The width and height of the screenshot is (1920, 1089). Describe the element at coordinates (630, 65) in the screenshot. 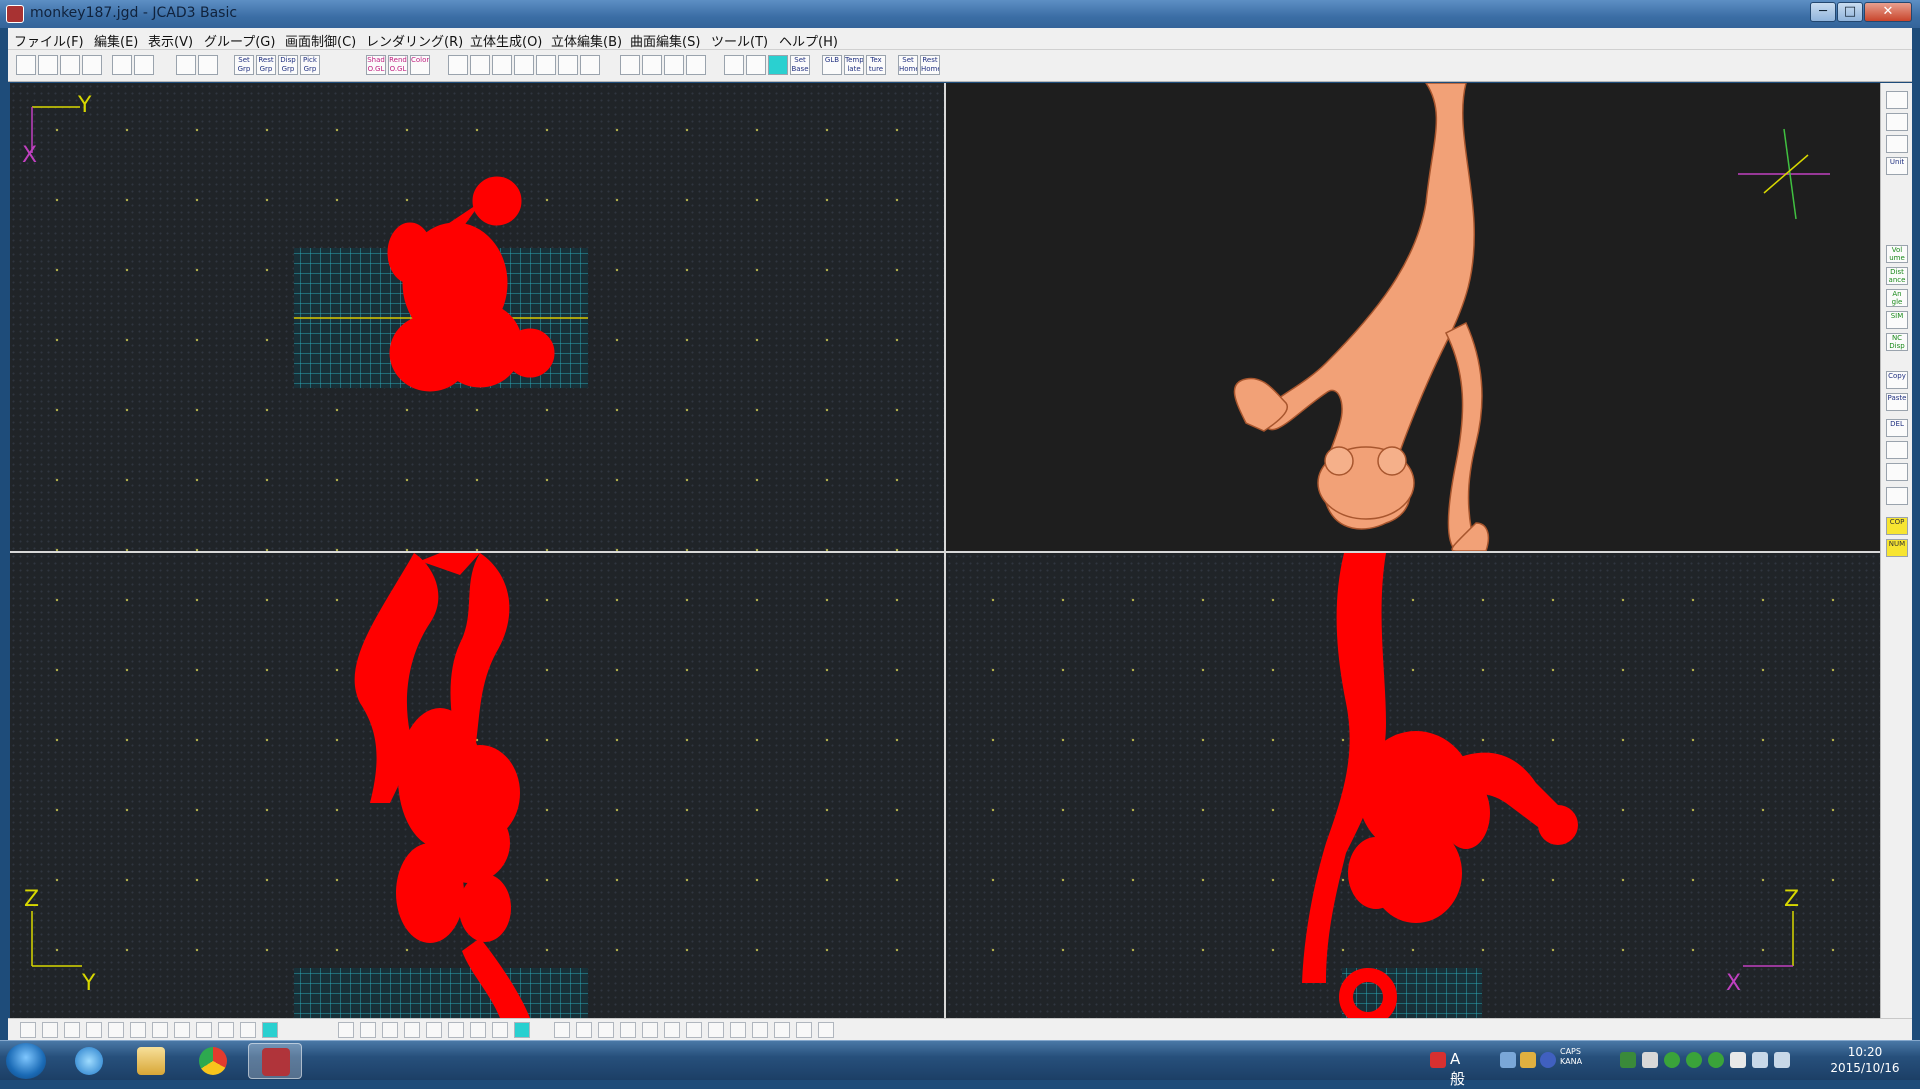

I see `zoom-prev-icon` at that location.